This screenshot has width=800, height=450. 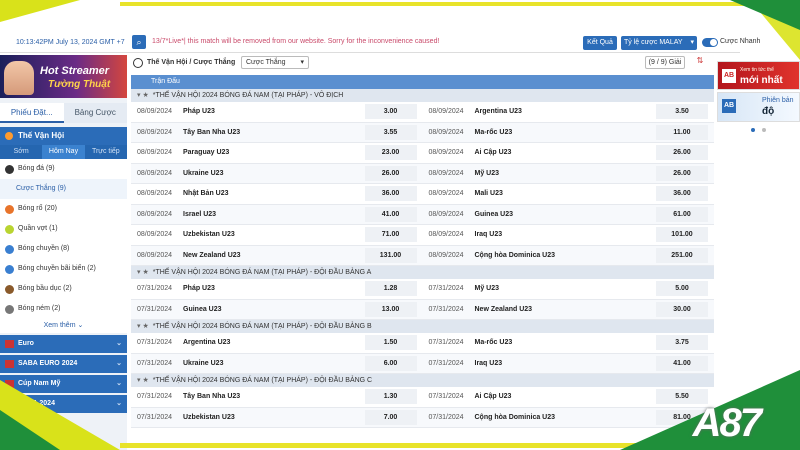 What do you see at coordinates (63, 326) in the screenshot?
I see `see-more-link: Xem thêm ⌄` at bounding box center [63, 326].